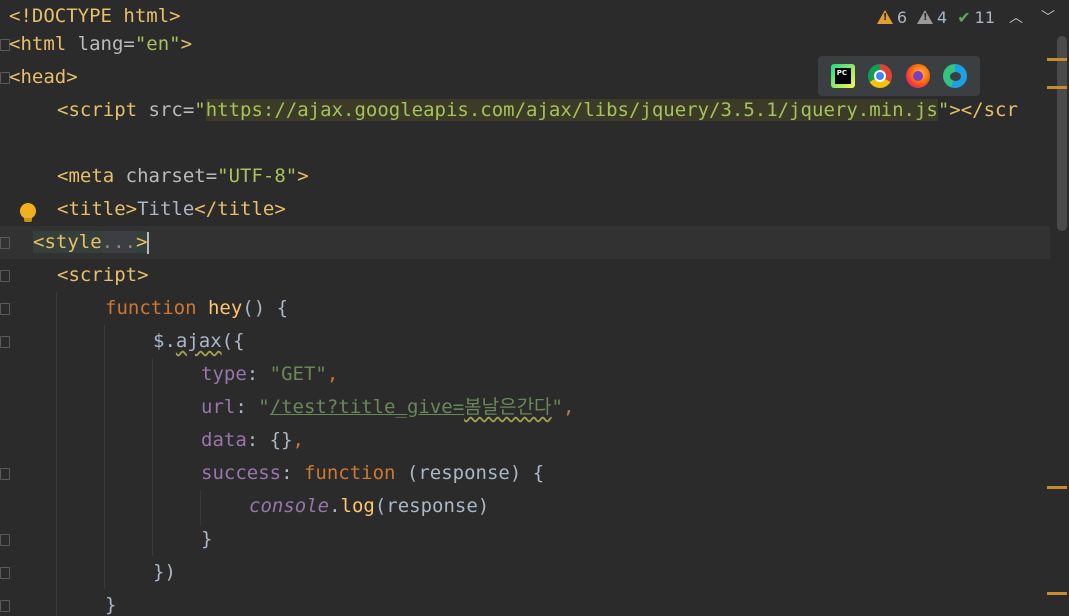 The height and width of the screenshot is (616, 1069). I want to click on browser-preview-bar: PC, so click(899, 76).